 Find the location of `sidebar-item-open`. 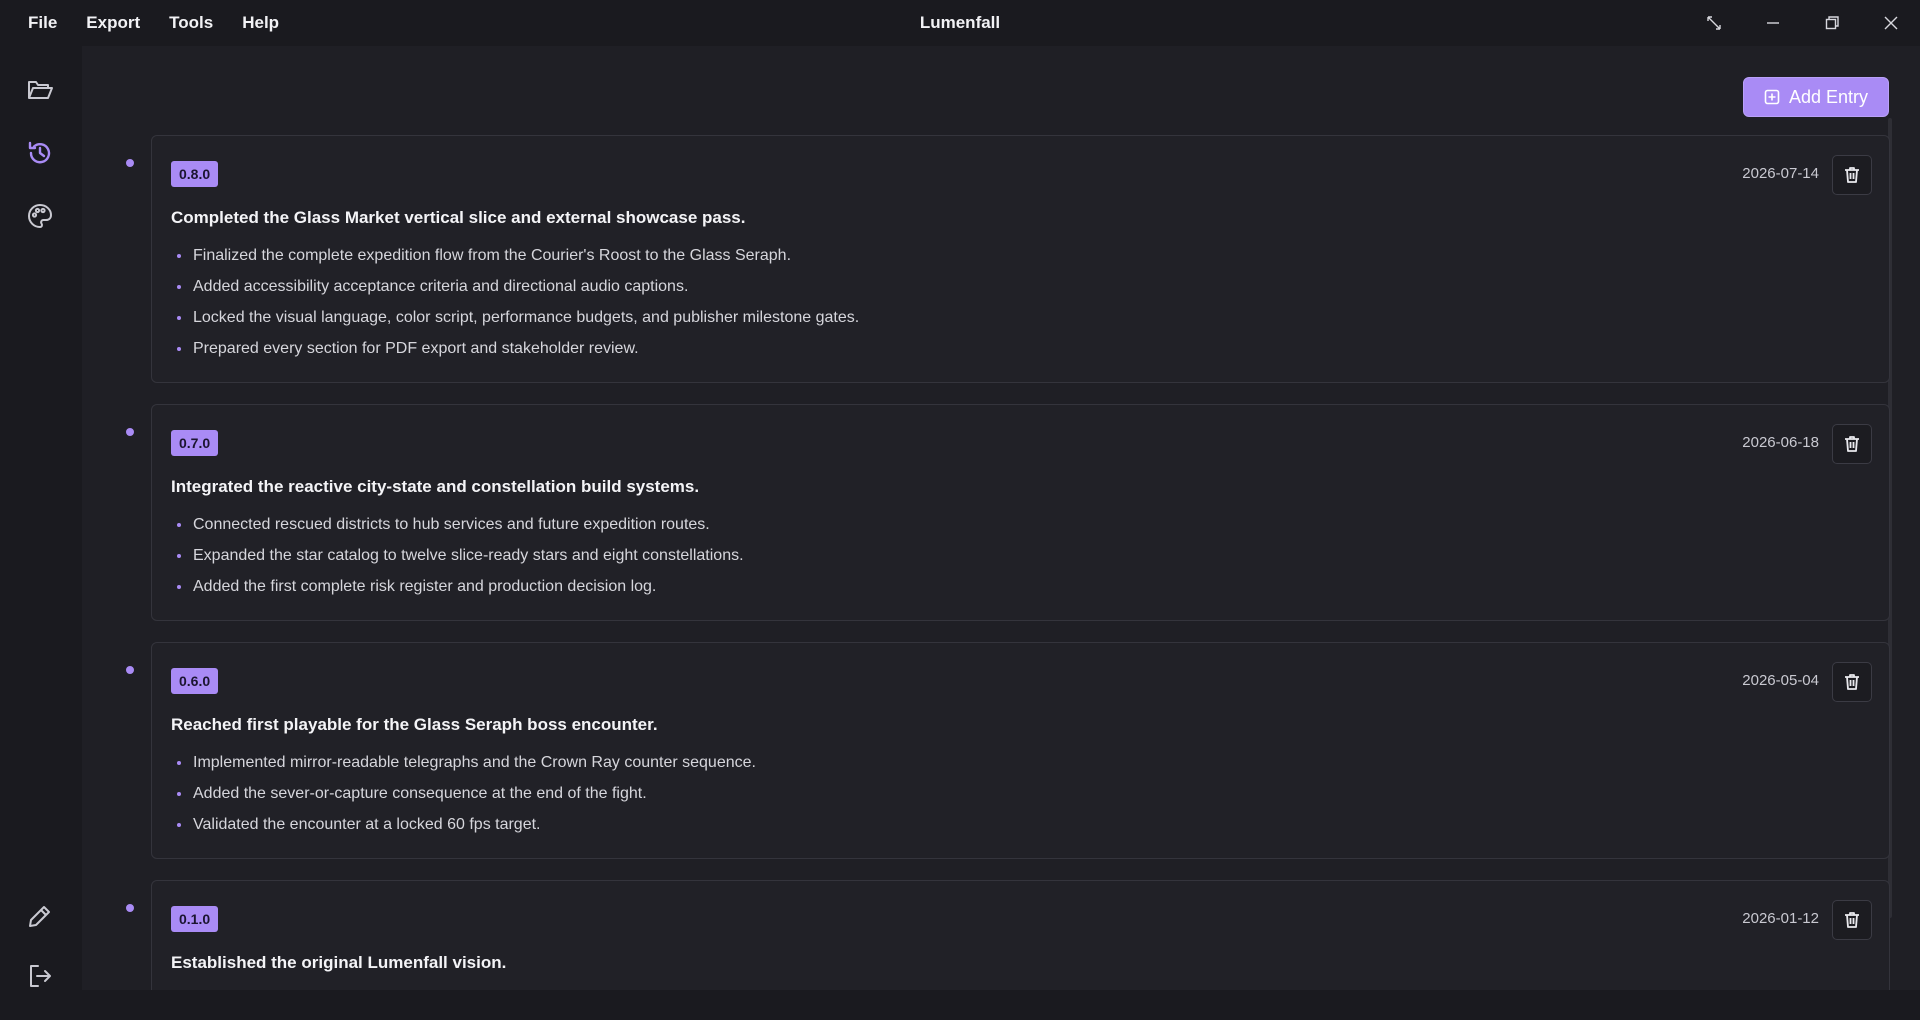

sidebar-item-open is located at coordinates (40, 90).